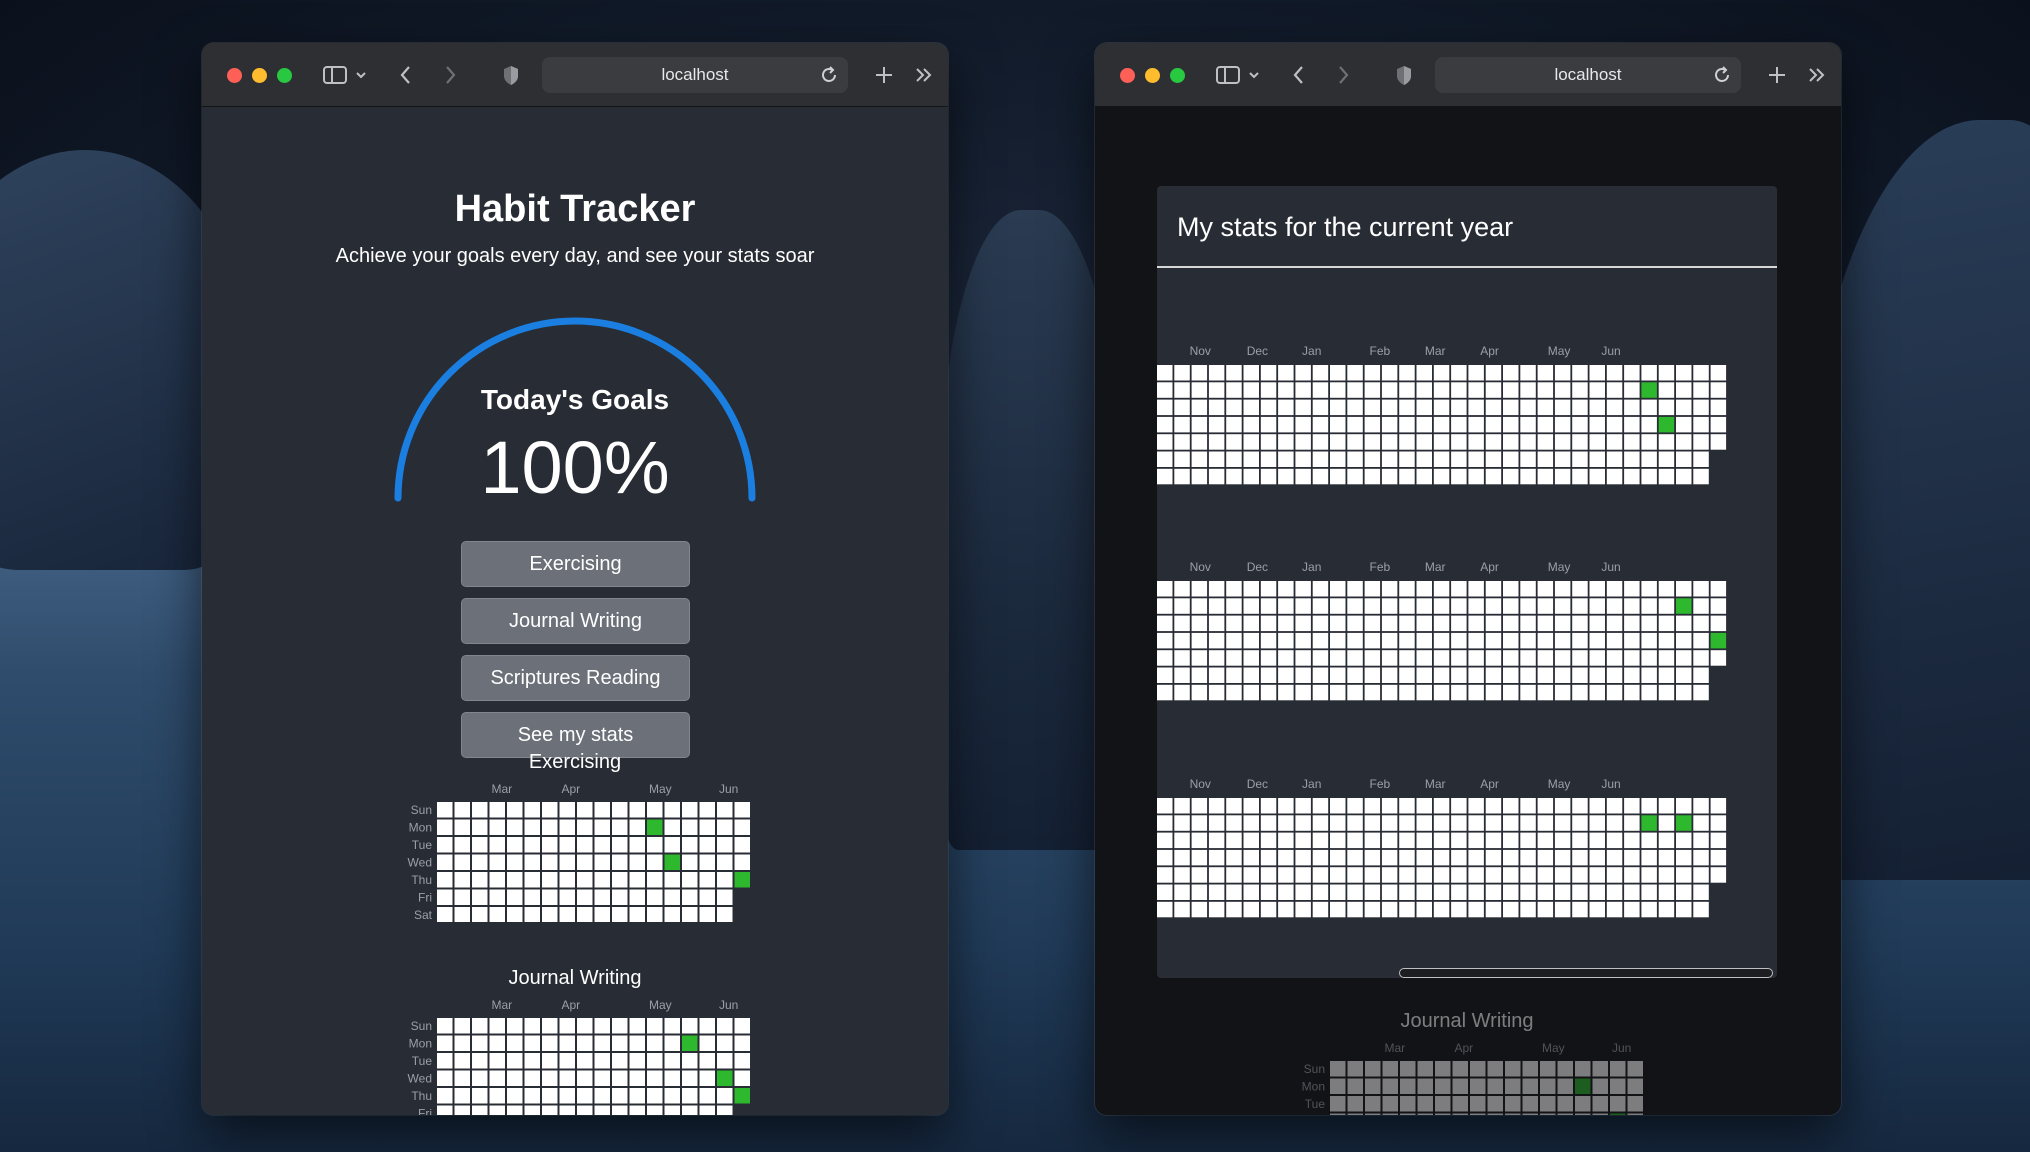 This screenshot has height=1152, width=2030. I want to click on exercising-button: Exercising, so click(575, 564).